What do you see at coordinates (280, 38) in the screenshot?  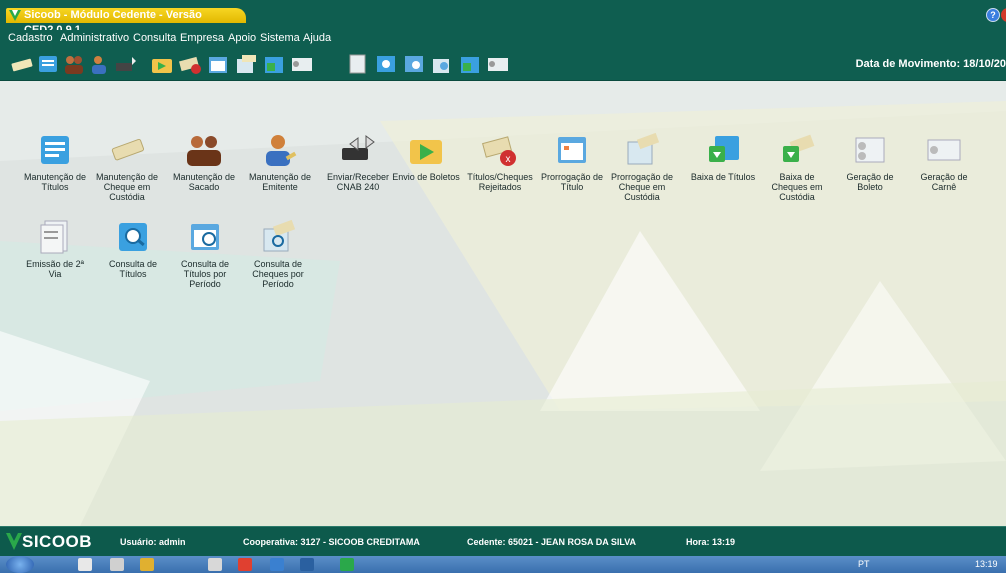 I see `menu-sistema: Sistema` at bounding box center [280, 38].